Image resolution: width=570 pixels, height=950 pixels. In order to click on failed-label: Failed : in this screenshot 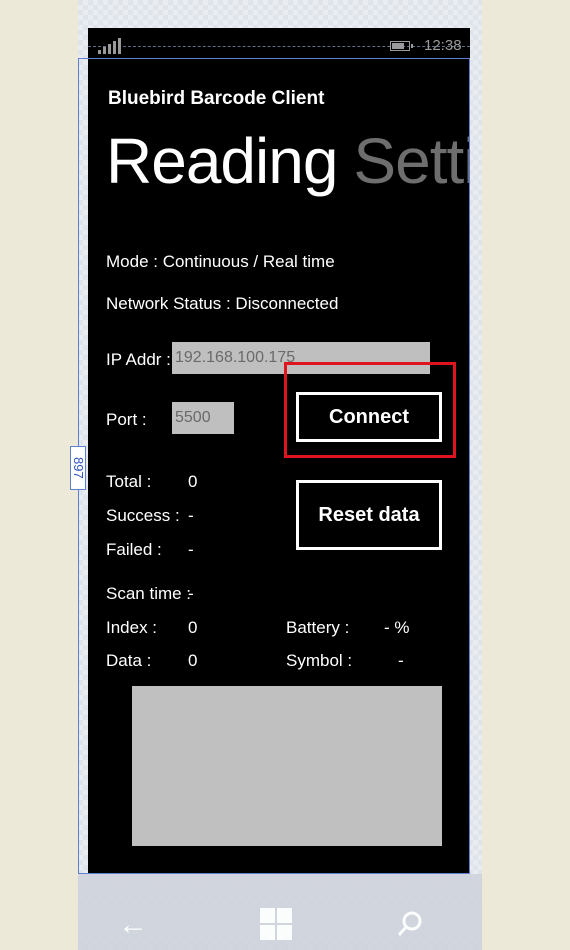, I will do `click(134, 549)`.